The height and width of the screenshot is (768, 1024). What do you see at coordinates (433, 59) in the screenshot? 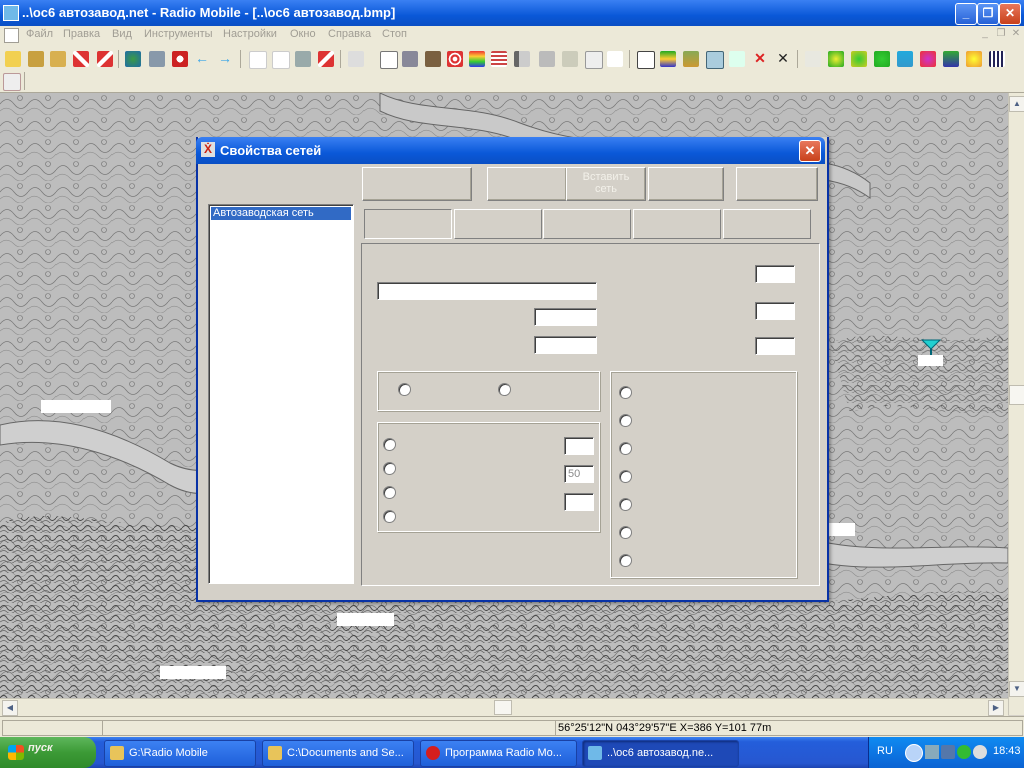
I see `radio-link-icon` at bounding box center [433, 59].